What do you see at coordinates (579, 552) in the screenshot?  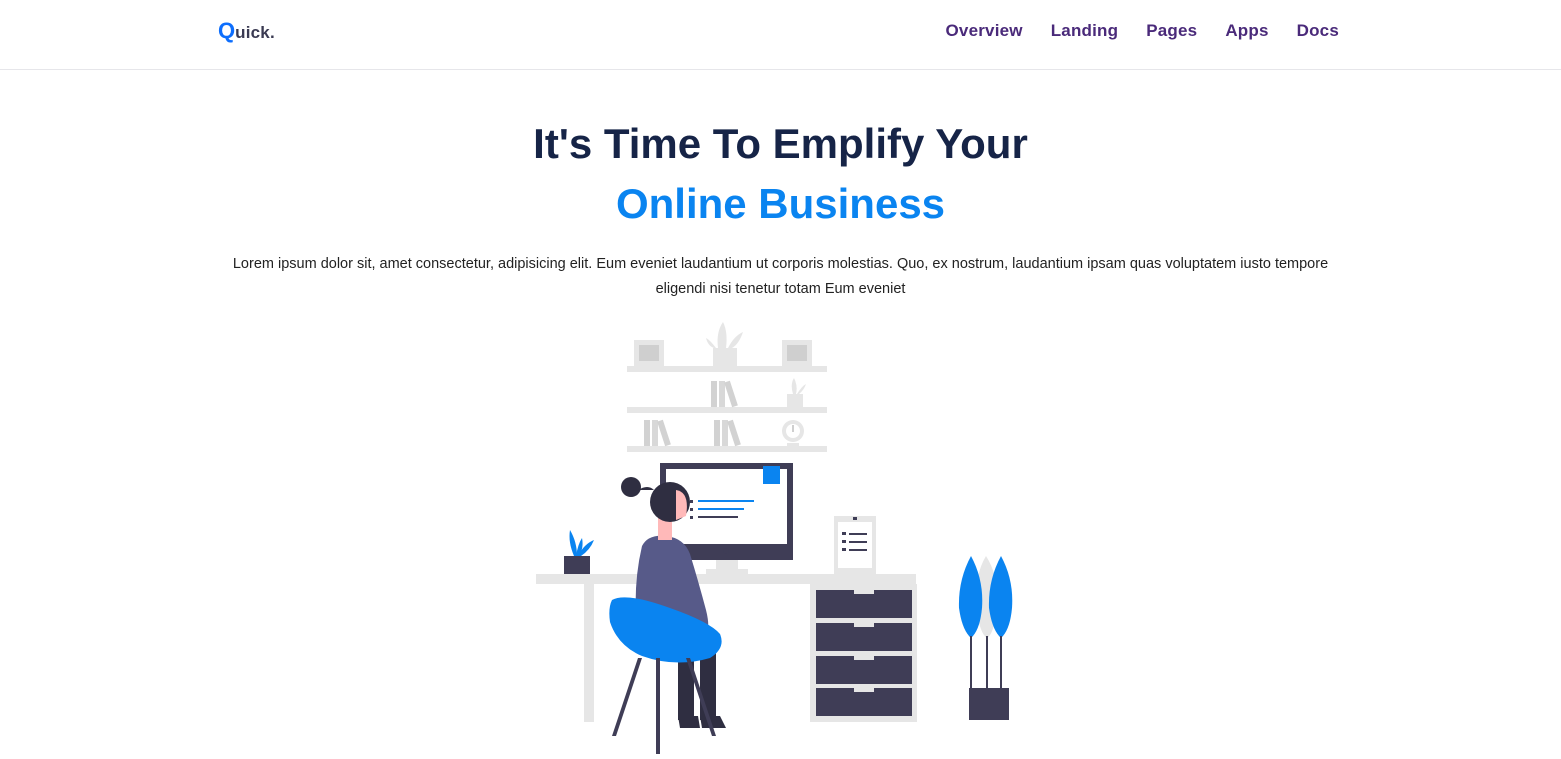 I see `desk-plant-icon` at bounding box center [579, 552].